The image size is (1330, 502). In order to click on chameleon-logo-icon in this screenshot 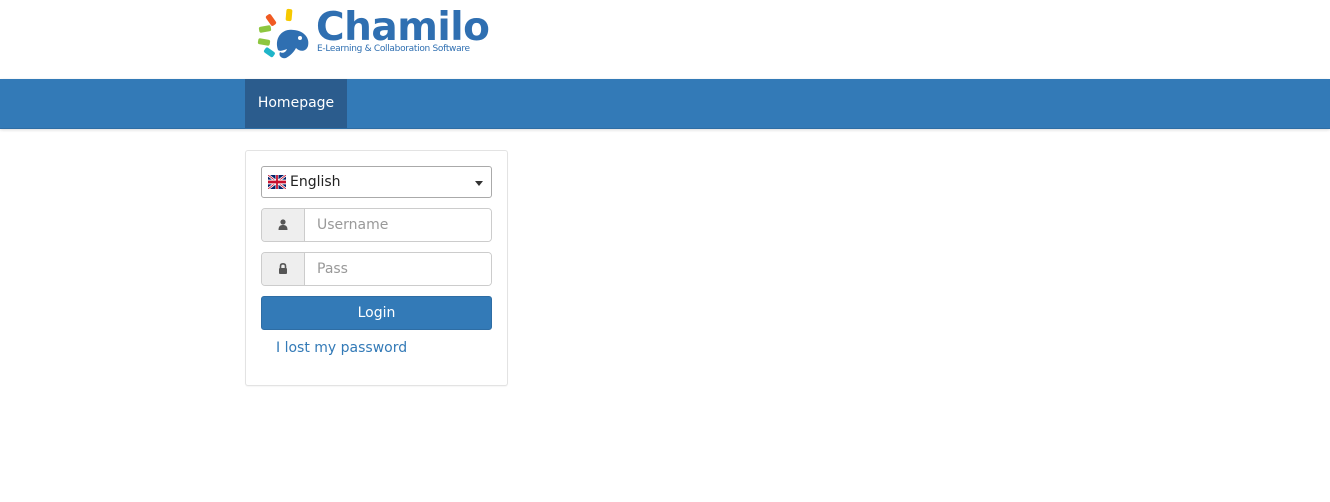, I will do `click(283, 33)`.